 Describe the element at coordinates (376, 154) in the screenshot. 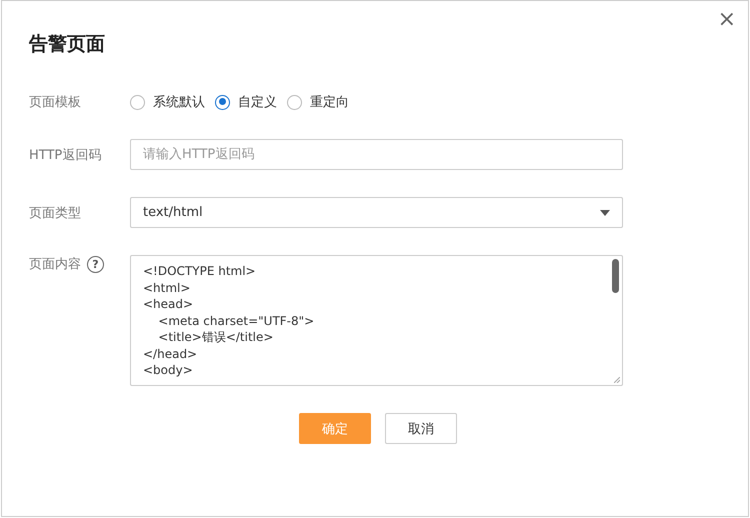

I see `input-field: 请输入HTTP返回码` at that location.